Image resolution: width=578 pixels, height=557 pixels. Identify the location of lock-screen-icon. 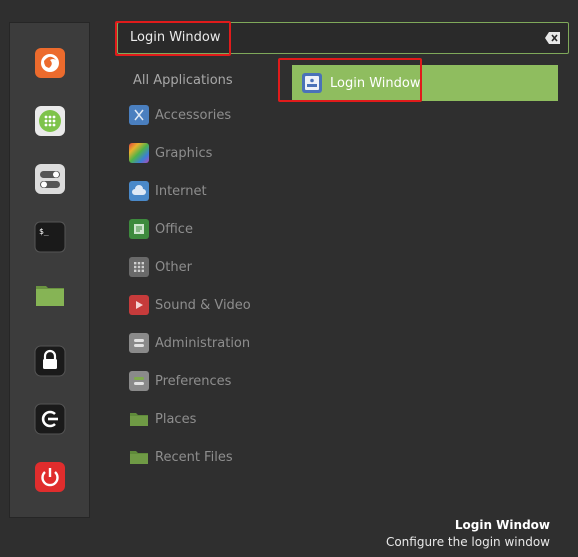
(50, 361).